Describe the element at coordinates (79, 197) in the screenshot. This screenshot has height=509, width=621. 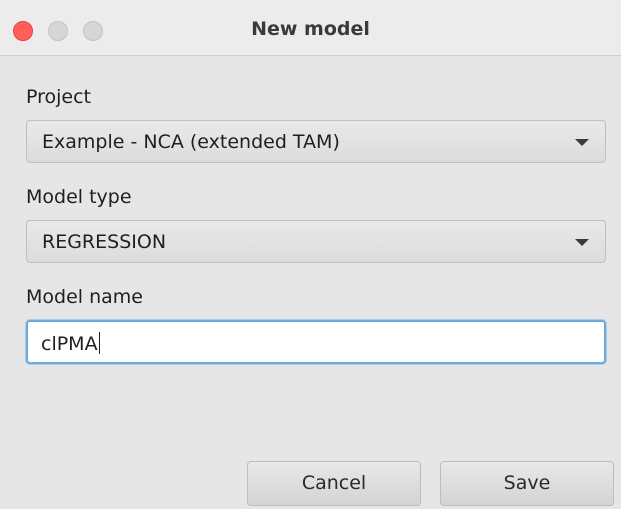
I see `model-type-label: Model type` at that location.